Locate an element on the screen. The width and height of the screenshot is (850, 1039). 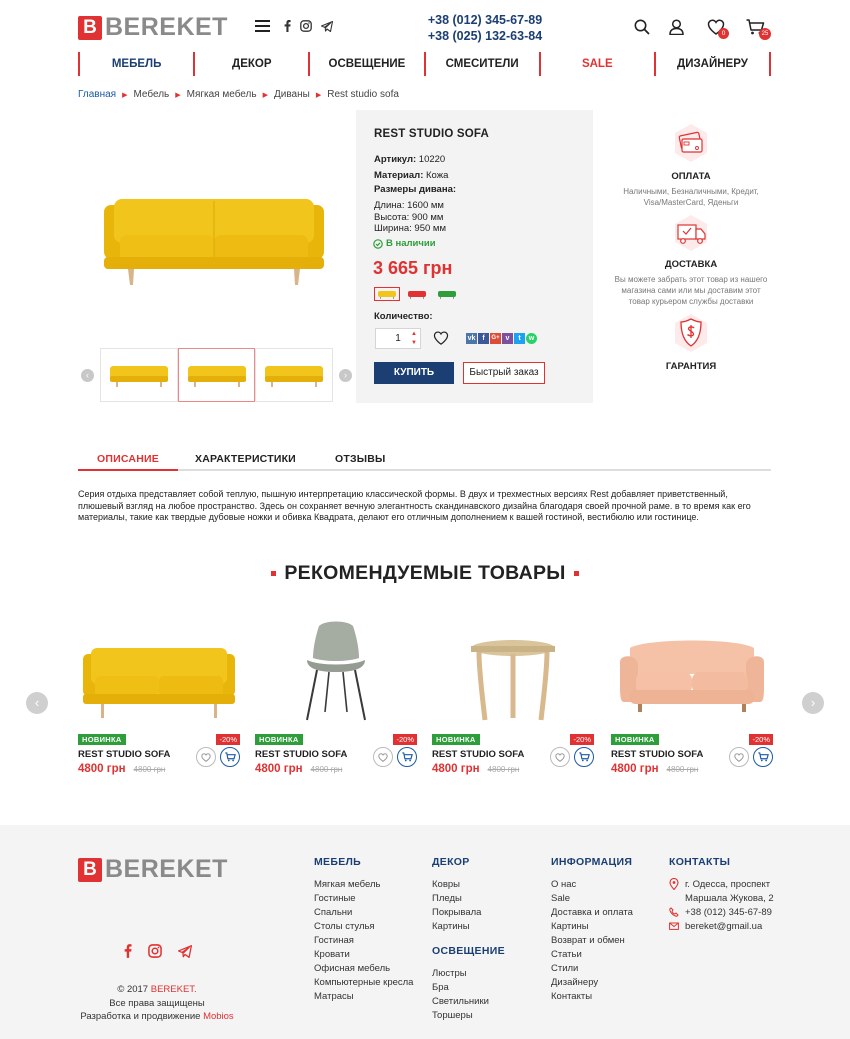
footer-link: О нас is located at coordinates (592, 885).